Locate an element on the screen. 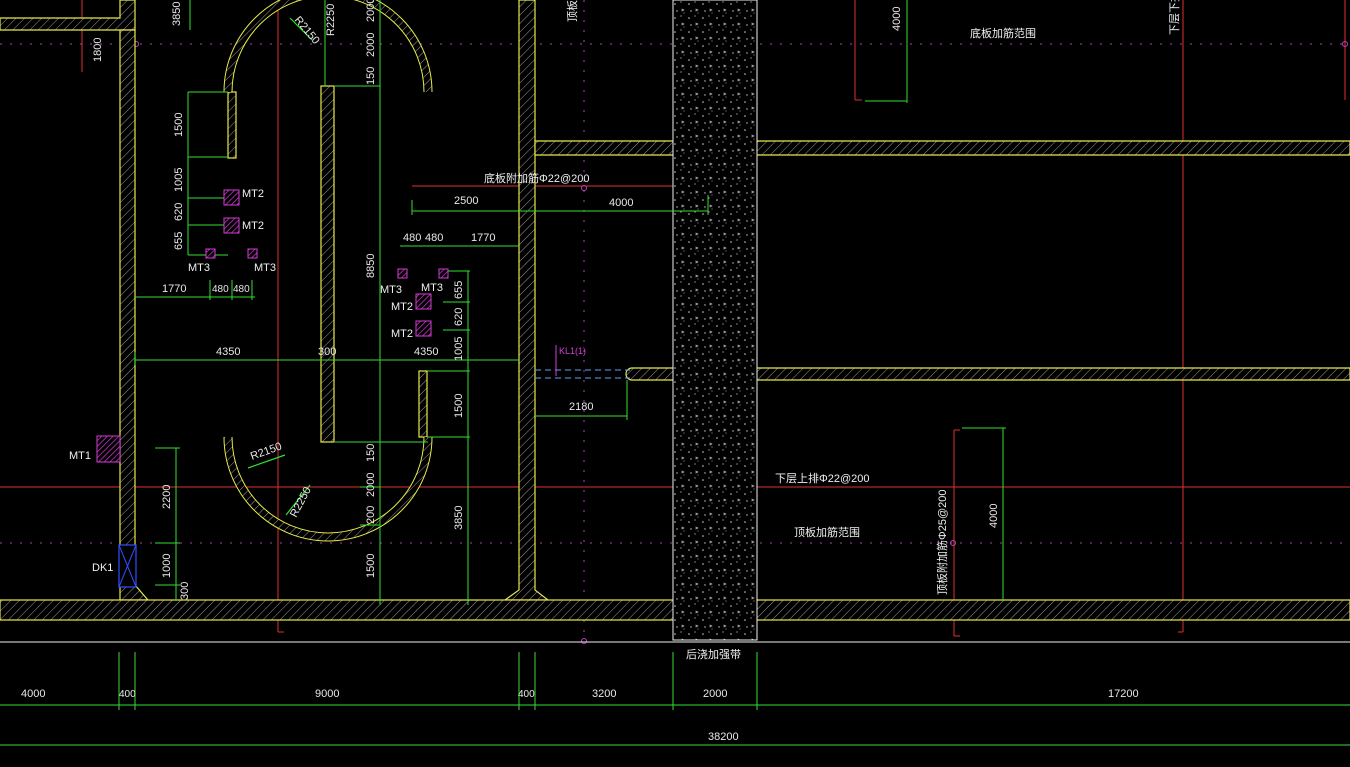 The image size is (1350, 767). mt3-box-c is located at coordinates (402, 273).